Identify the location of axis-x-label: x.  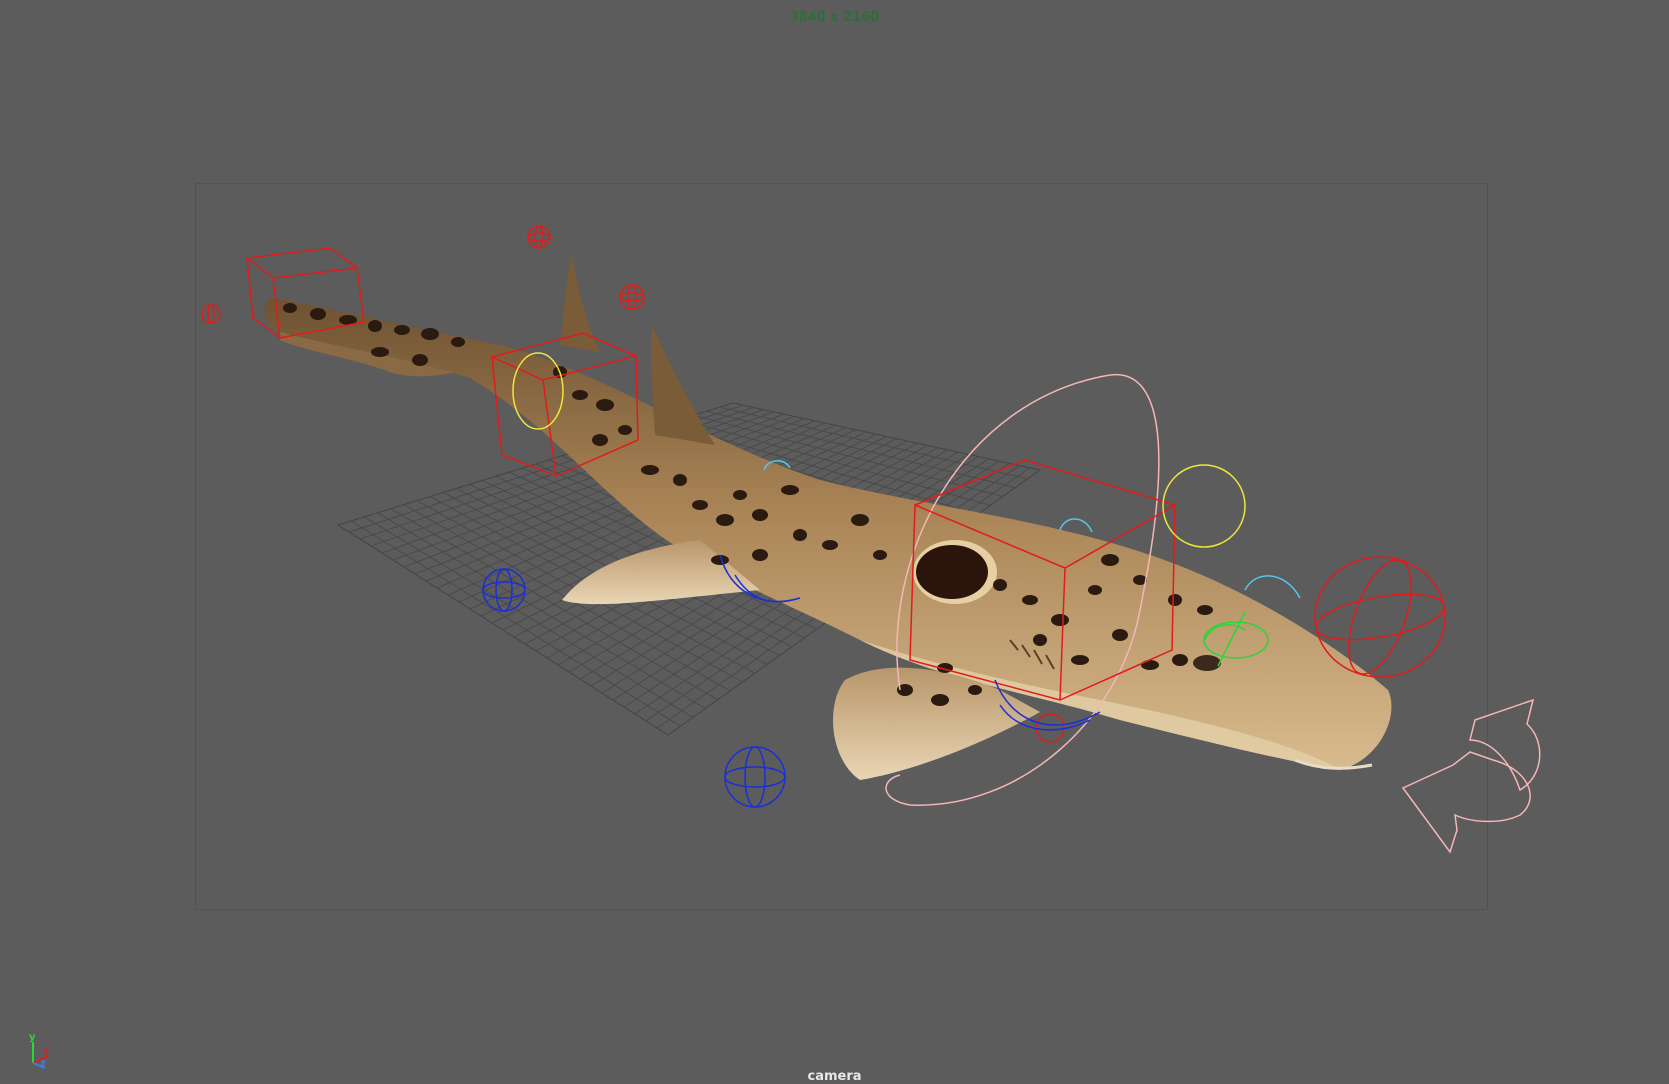
(46, 1051).